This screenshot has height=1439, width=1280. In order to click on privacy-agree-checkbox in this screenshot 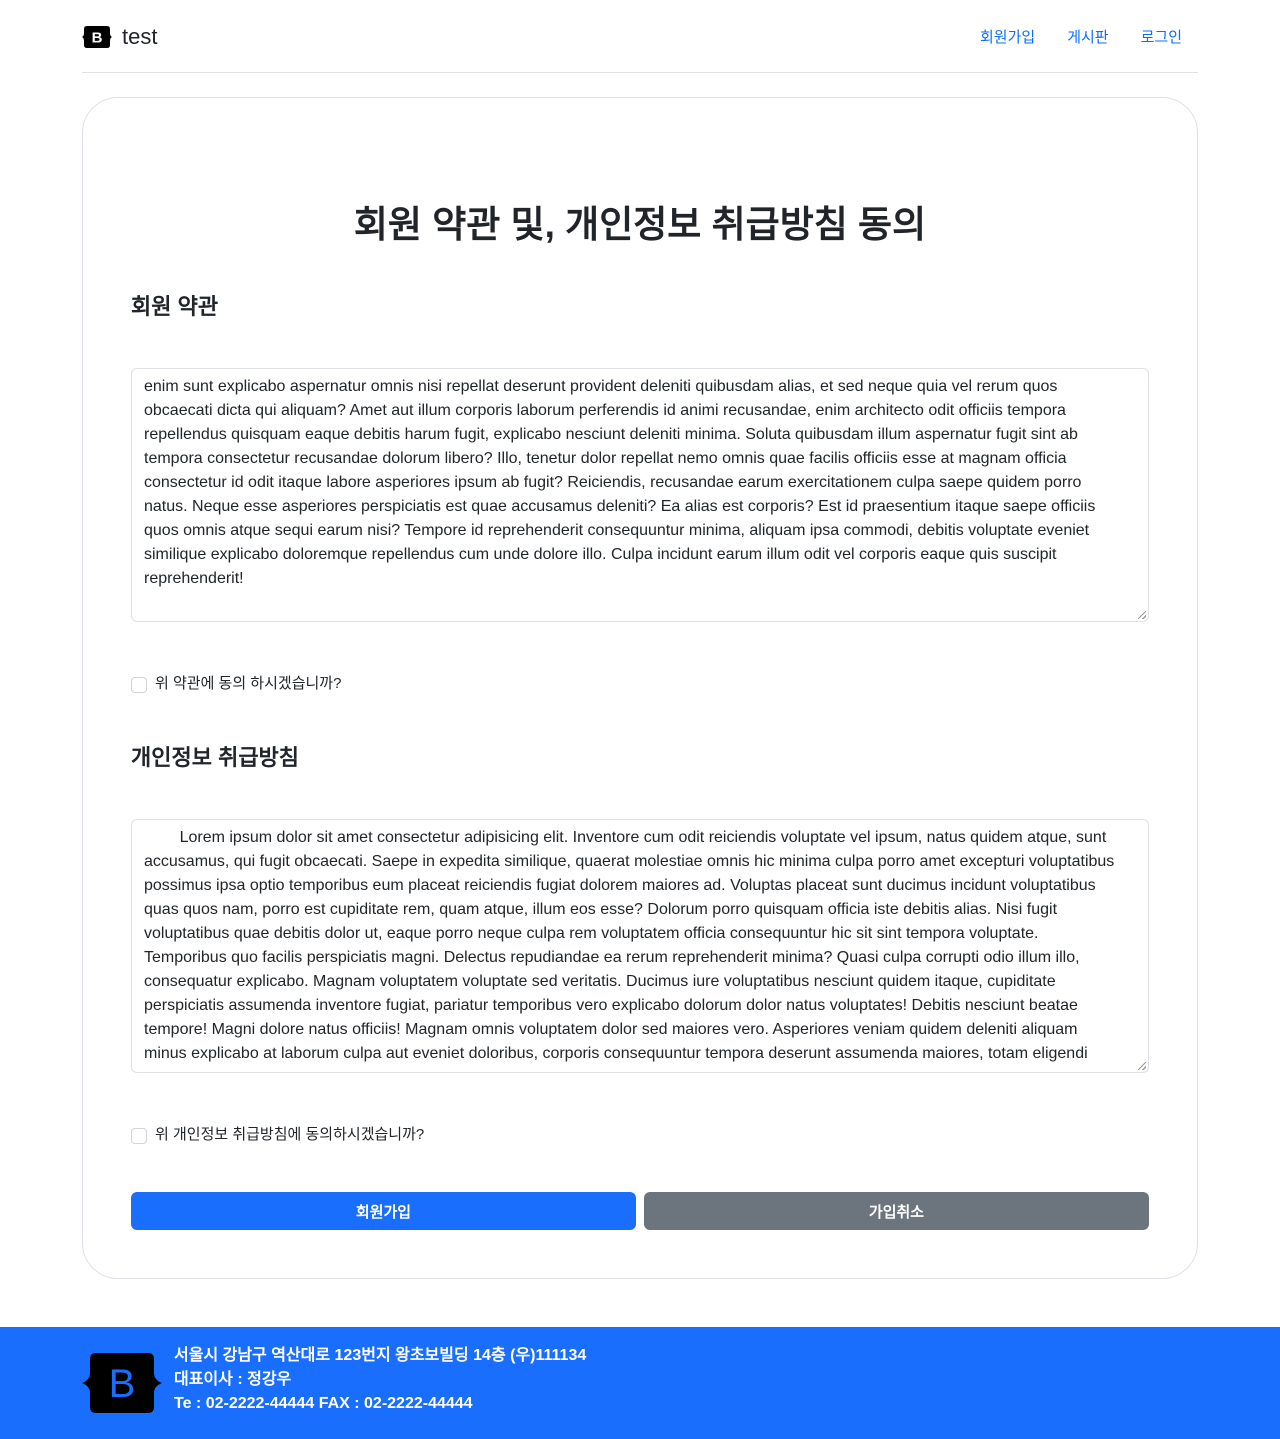, I will do `click(139, 1135)`.